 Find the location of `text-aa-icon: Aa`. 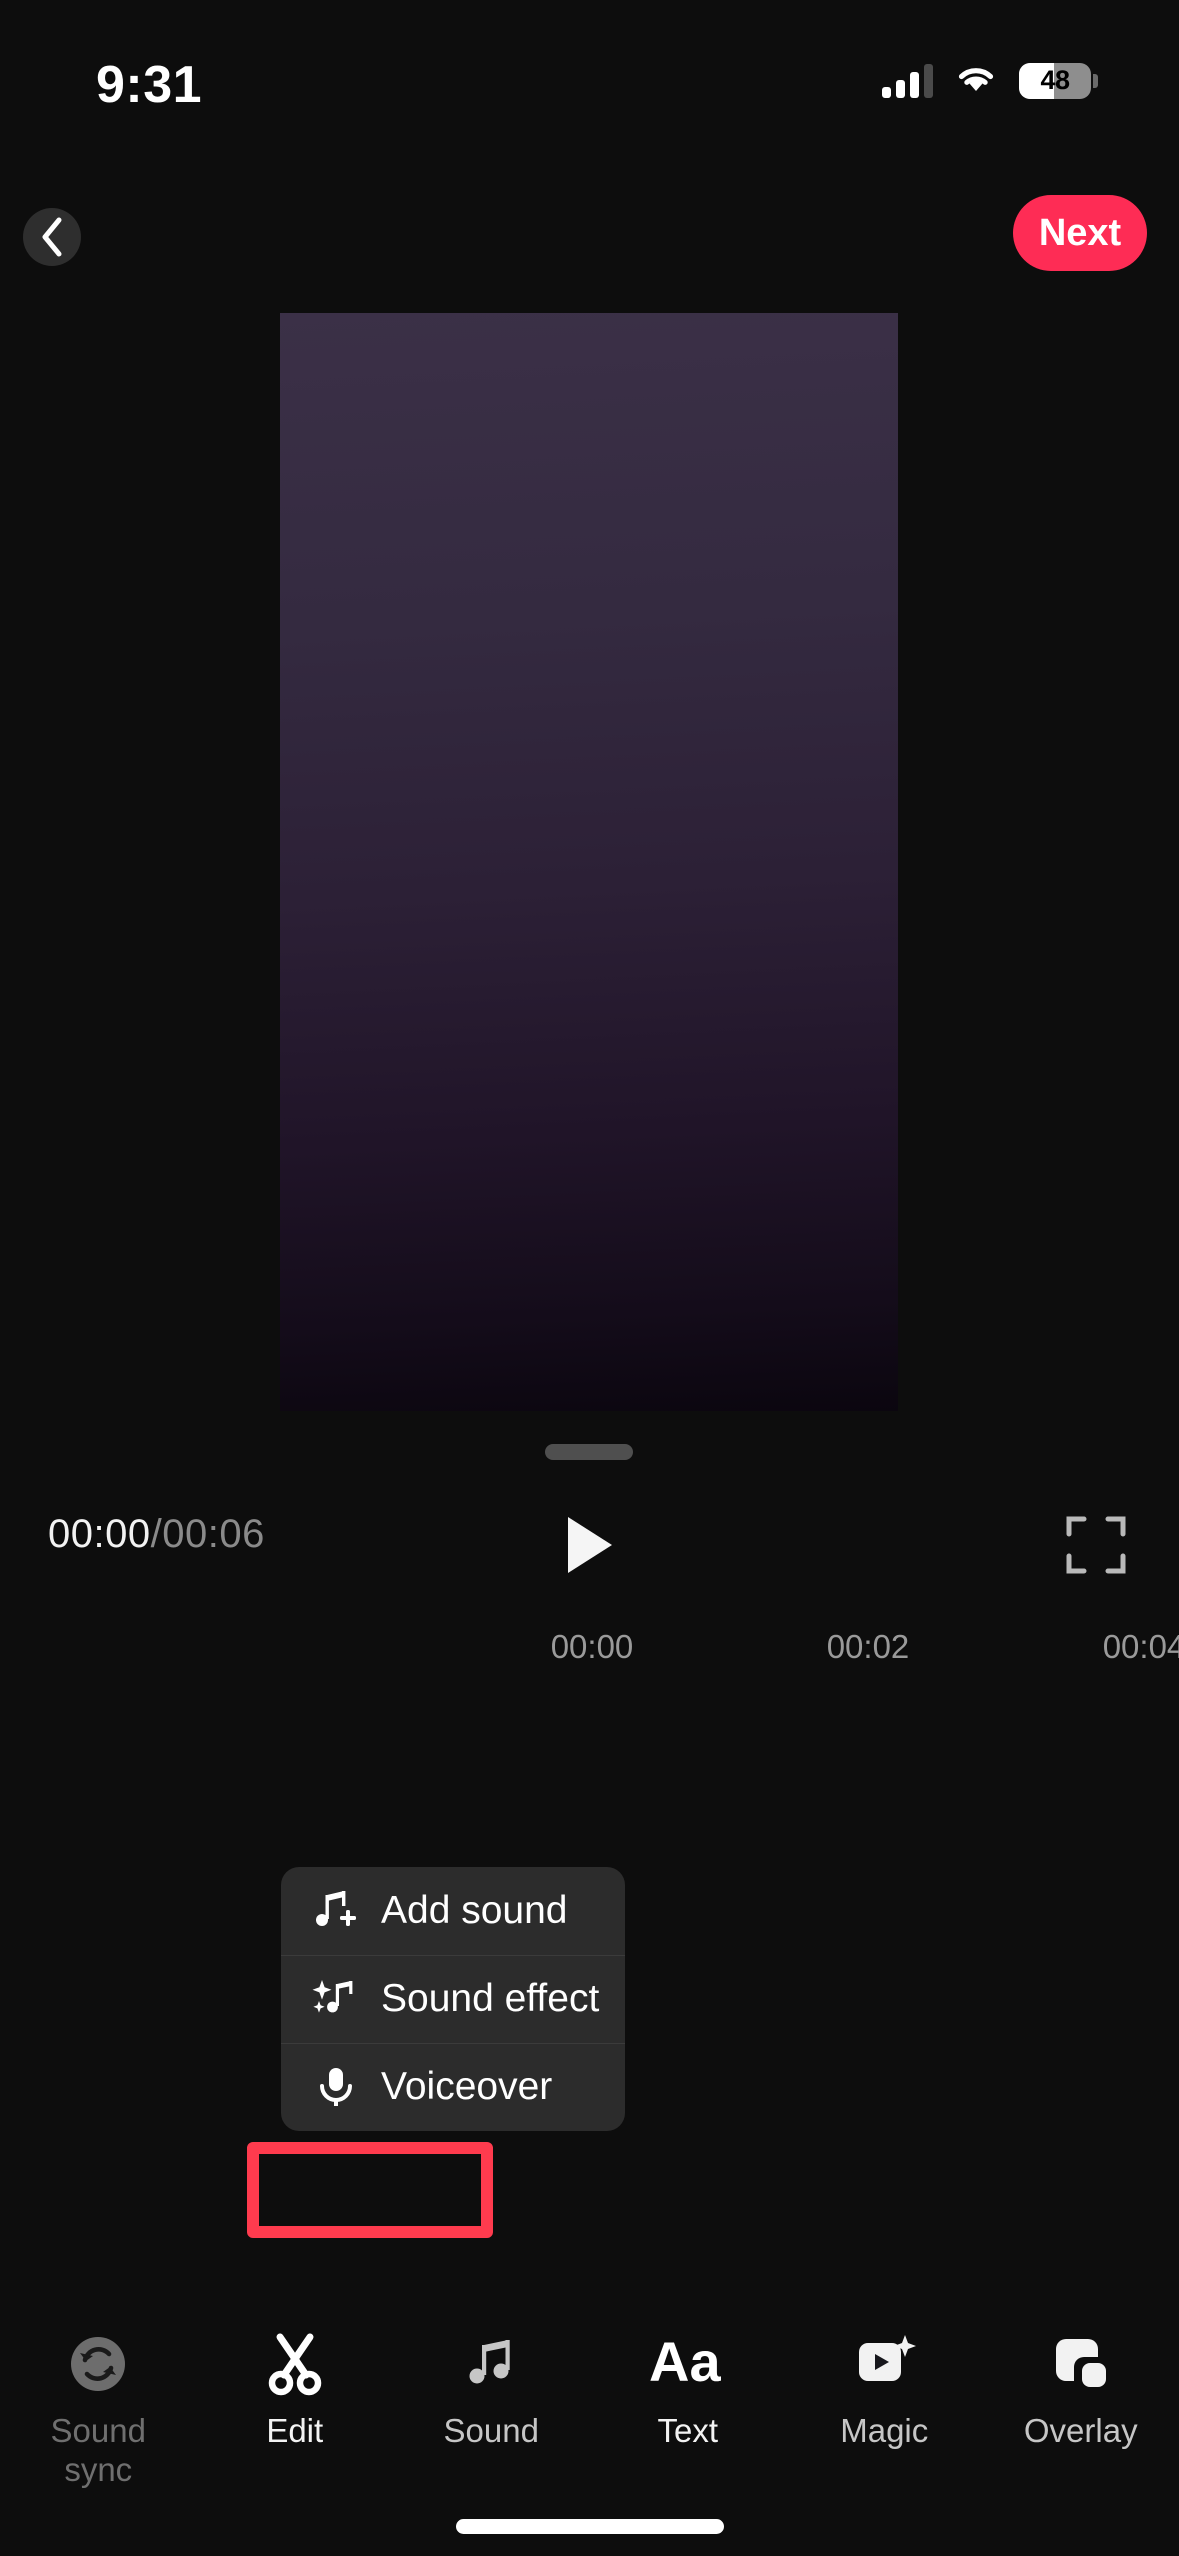

text-aa-icon: Aa is located at coordinates (688, 2364).